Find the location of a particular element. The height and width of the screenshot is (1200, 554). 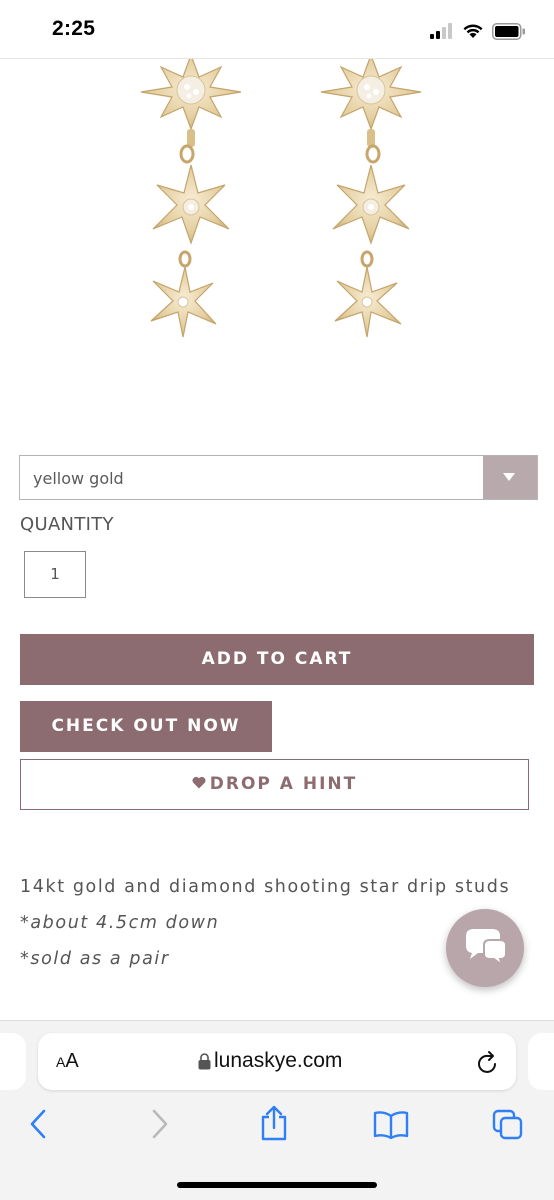

battery-icon is located at coordinates (508, 31).